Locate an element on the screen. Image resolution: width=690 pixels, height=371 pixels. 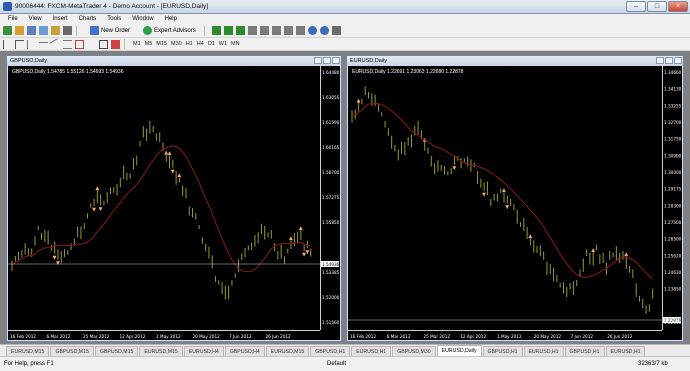
separator is located at coordinates (76, 30).